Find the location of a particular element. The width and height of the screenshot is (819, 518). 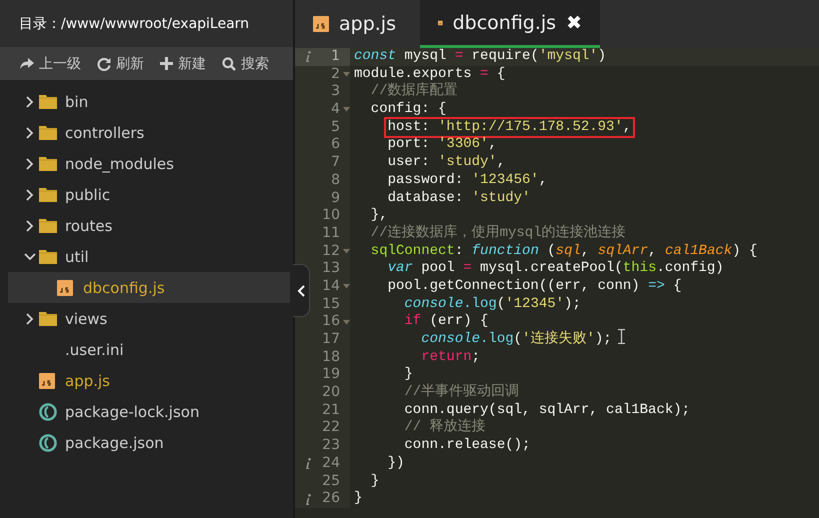

code-line: conn.release(); is located at coordinates (466, 446).